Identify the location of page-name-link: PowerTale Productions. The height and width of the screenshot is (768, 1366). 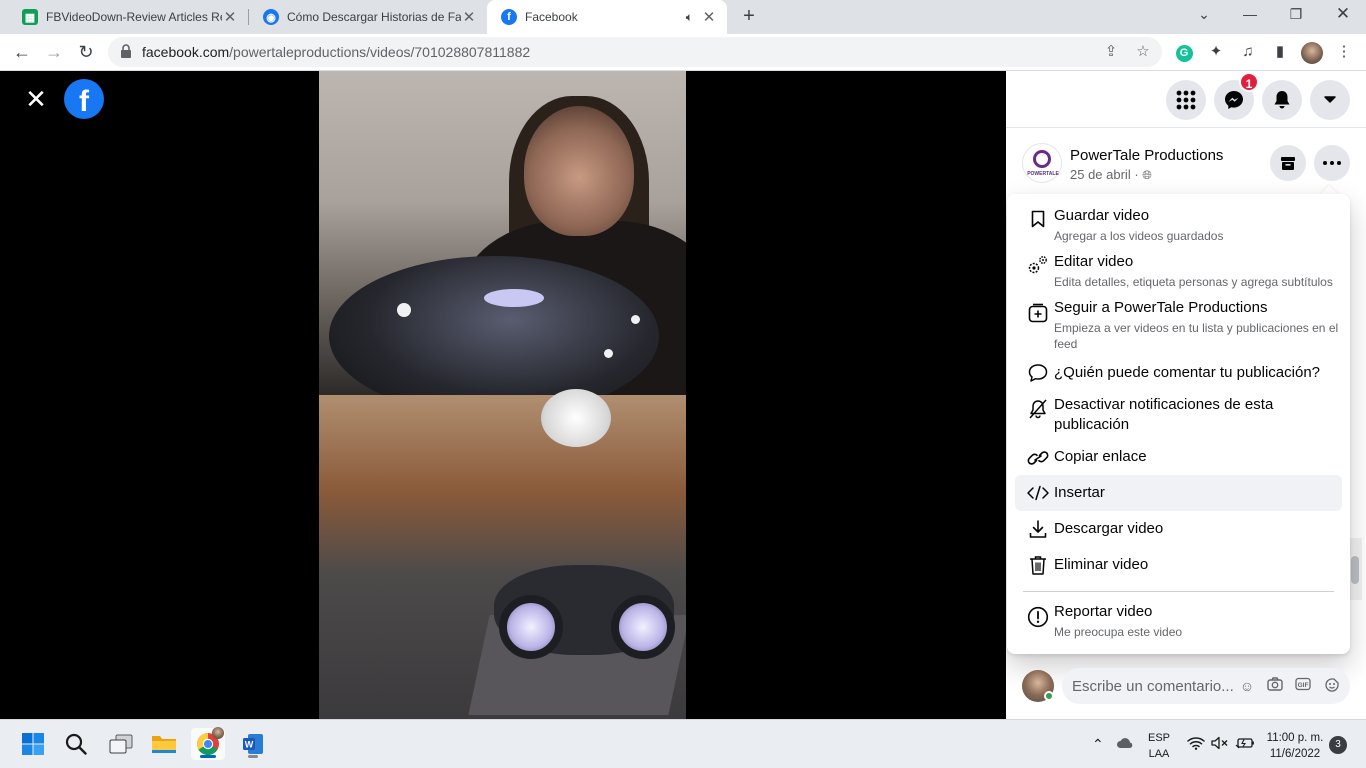
(1146, 155).